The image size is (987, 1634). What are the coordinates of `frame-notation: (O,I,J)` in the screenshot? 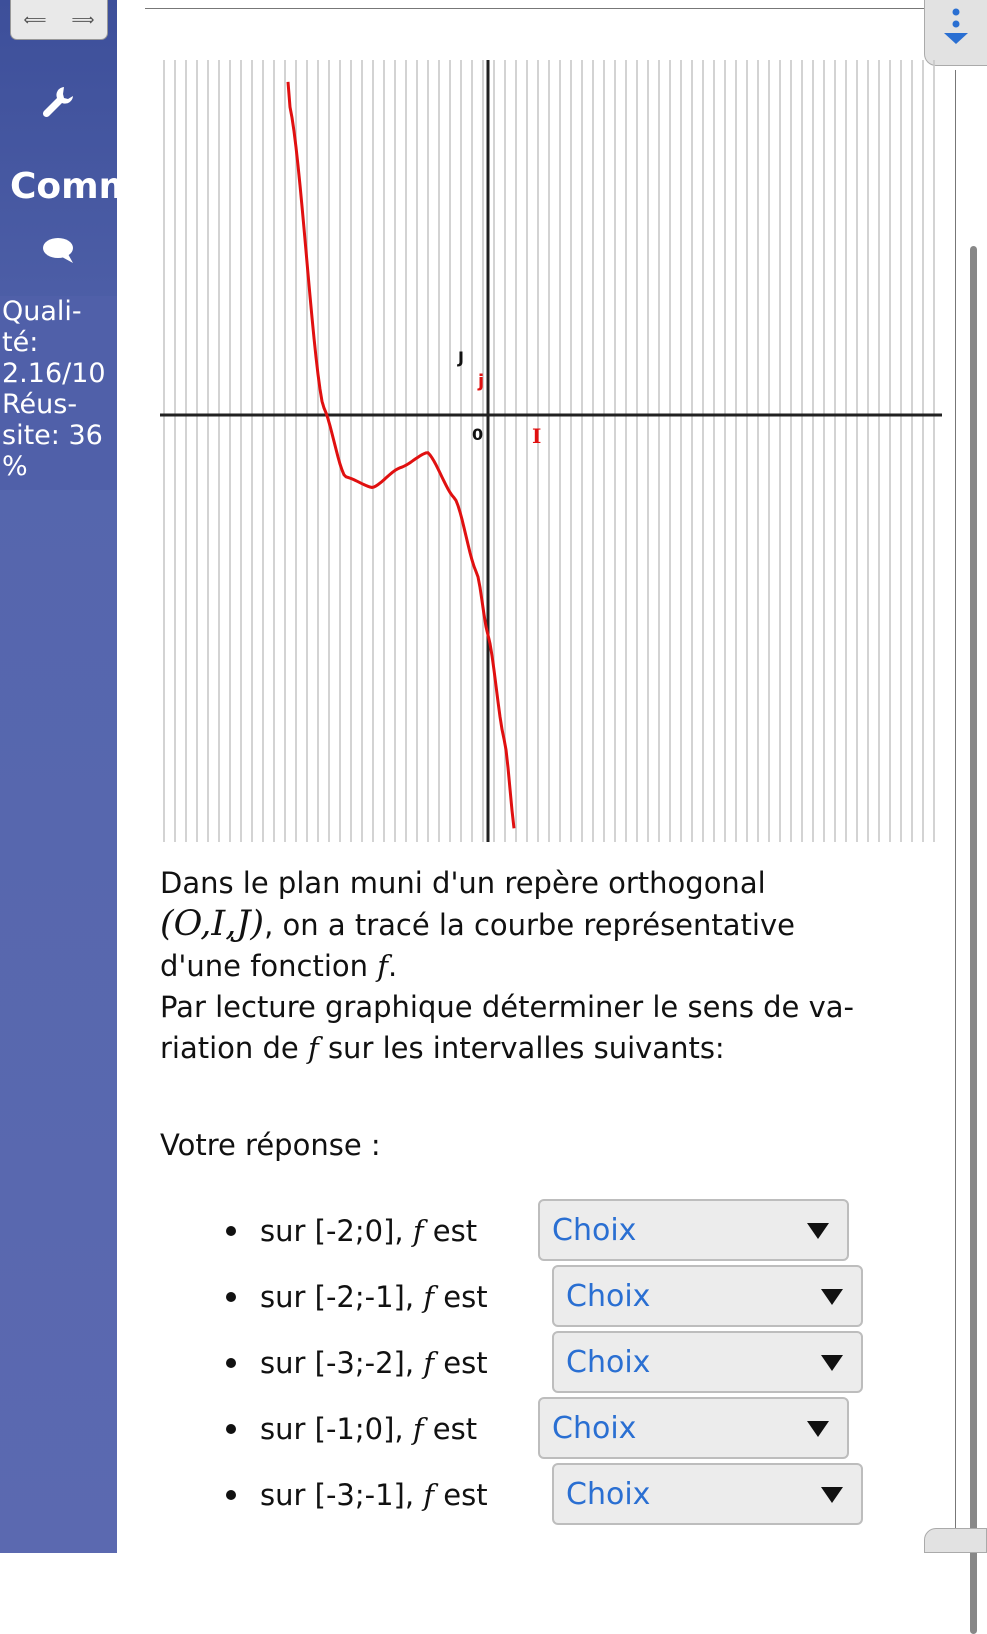 It's located at (212, 924).